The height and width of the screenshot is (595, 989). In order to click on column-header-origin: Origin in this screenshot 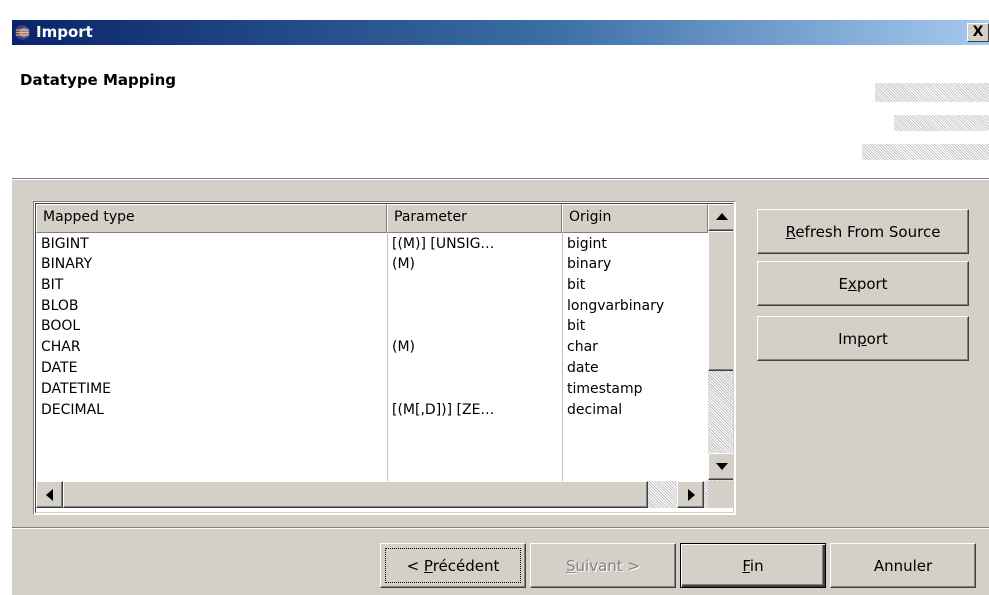, I will do `click(635, 218)`.